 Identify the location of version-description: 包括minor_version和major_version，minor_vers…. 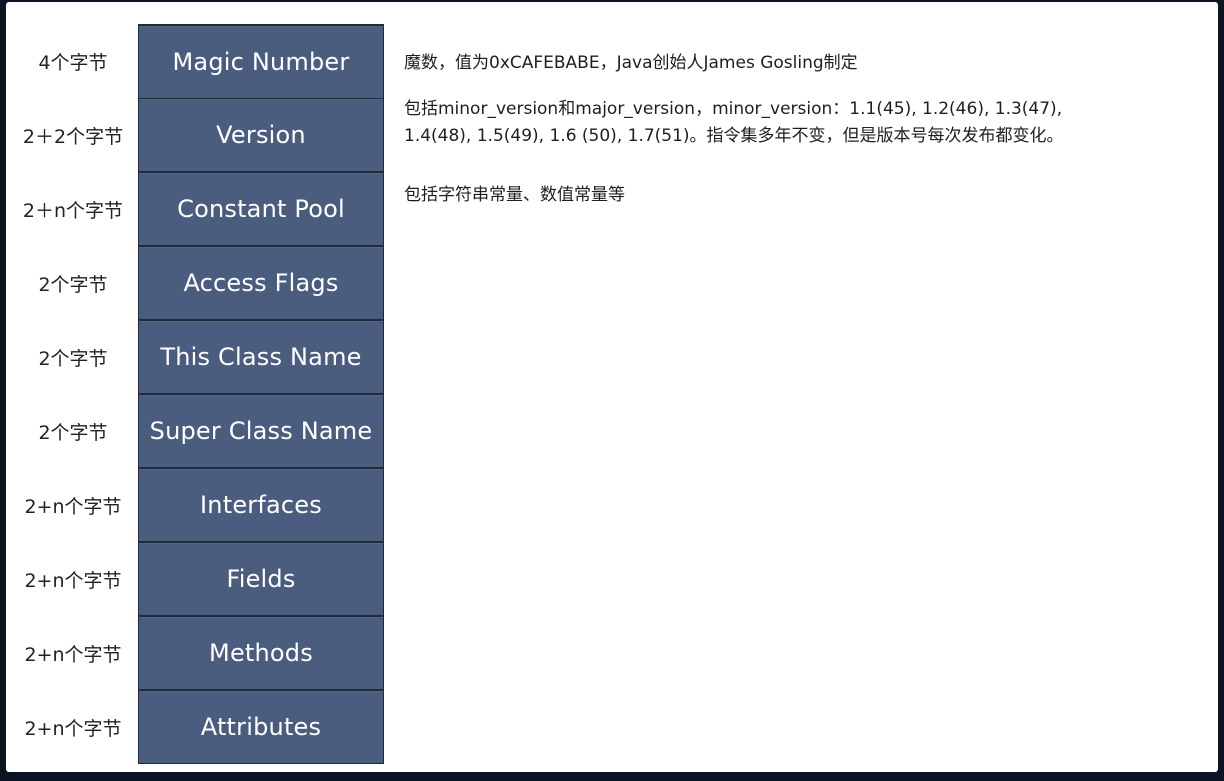
(804, 123).